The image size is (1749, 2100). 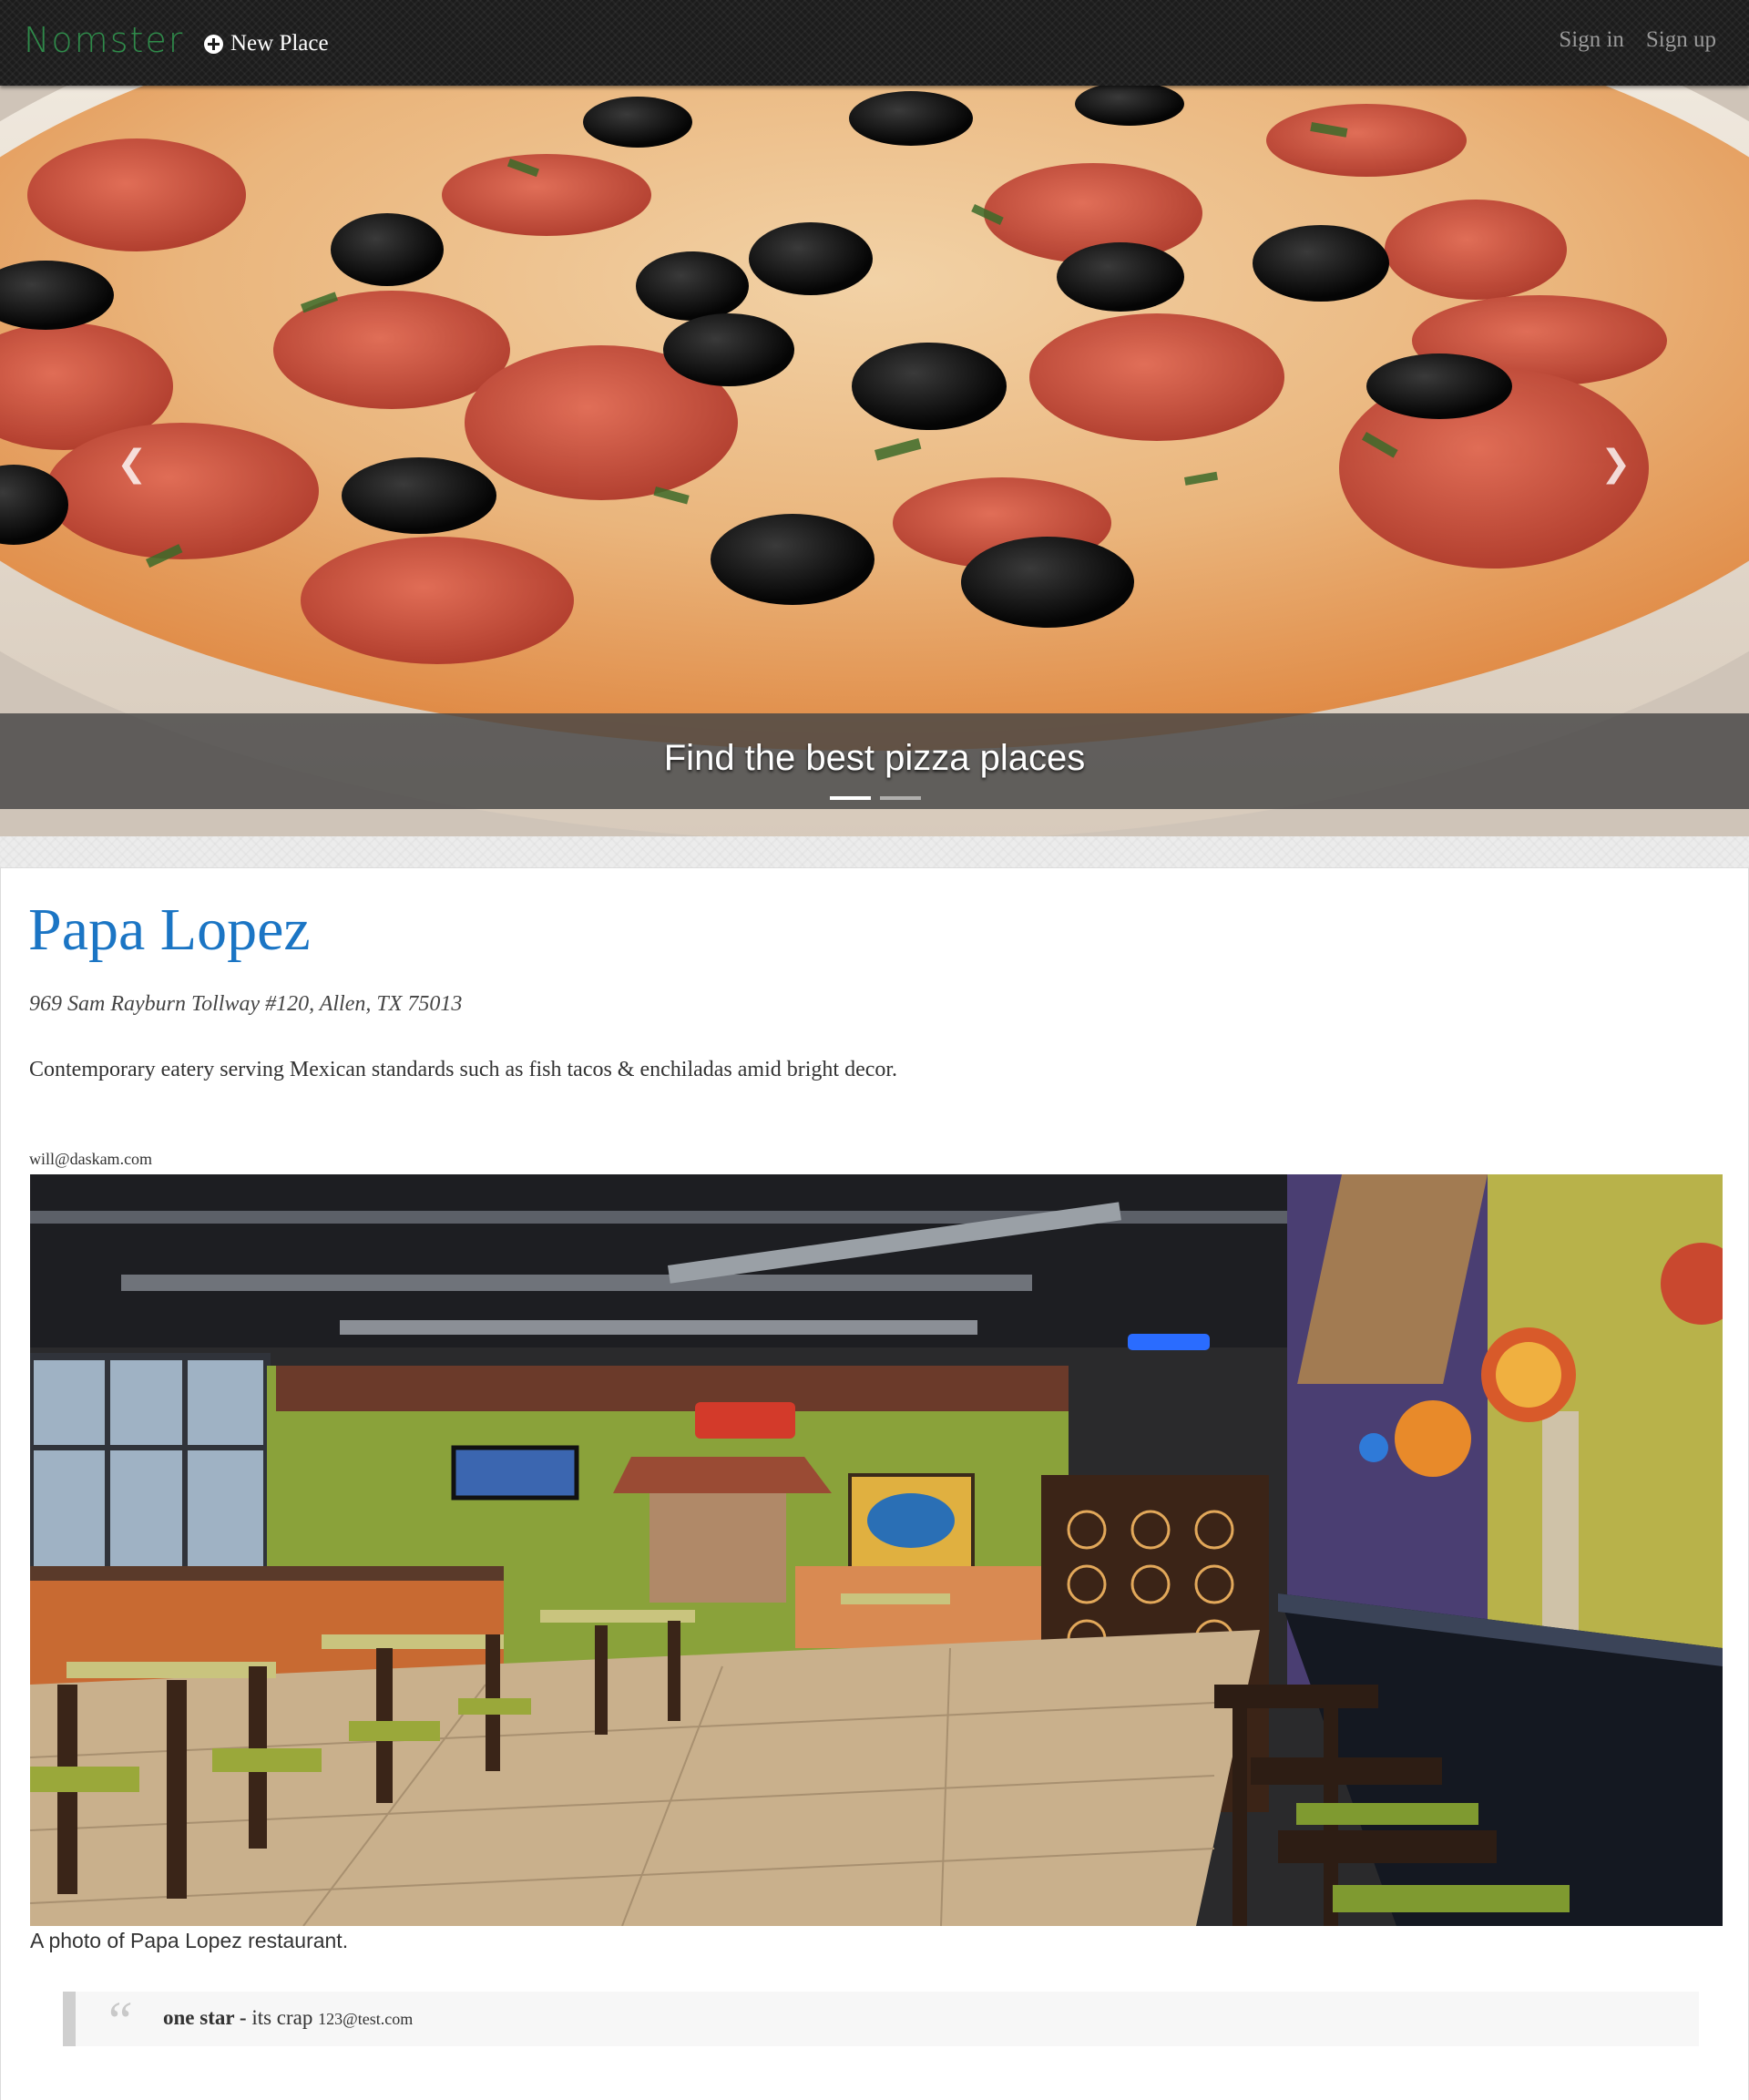 I want to click on divider-strip, so click(x=874, y=851).